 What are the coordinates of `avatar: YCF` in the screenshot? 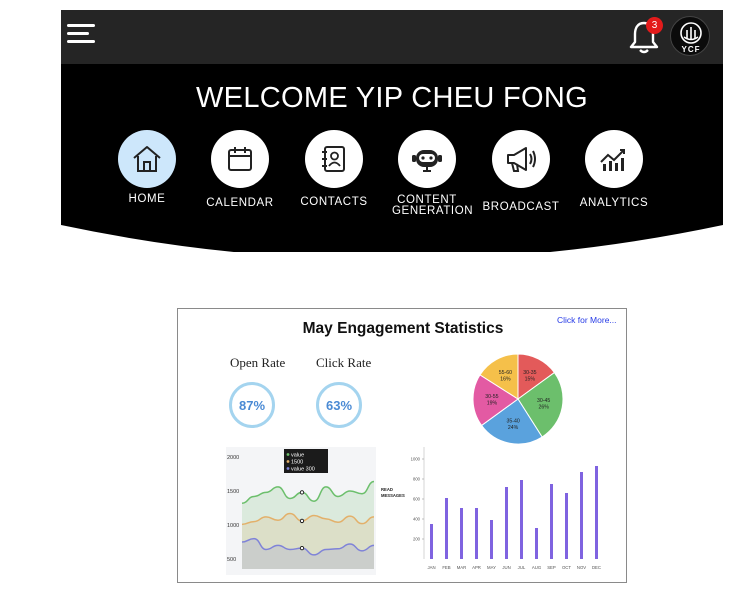 It's located at (690, 36).